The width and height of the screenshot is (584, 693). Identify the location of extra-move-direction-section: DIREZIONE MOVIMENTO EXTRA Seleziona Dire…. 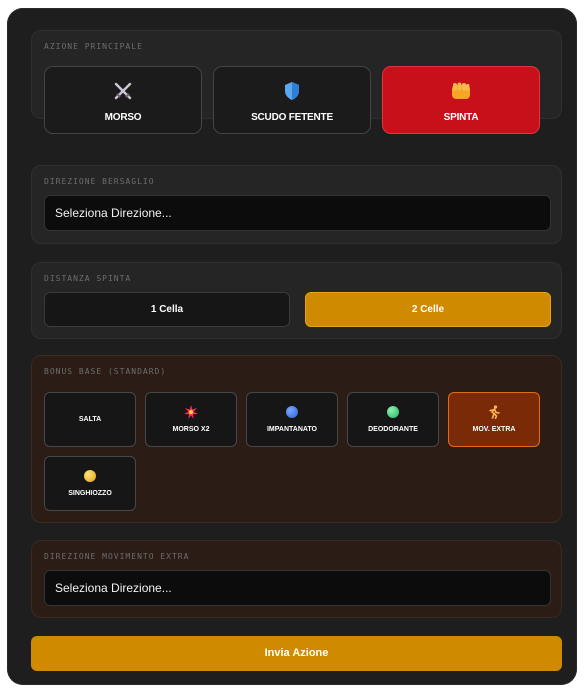
(296, 579).